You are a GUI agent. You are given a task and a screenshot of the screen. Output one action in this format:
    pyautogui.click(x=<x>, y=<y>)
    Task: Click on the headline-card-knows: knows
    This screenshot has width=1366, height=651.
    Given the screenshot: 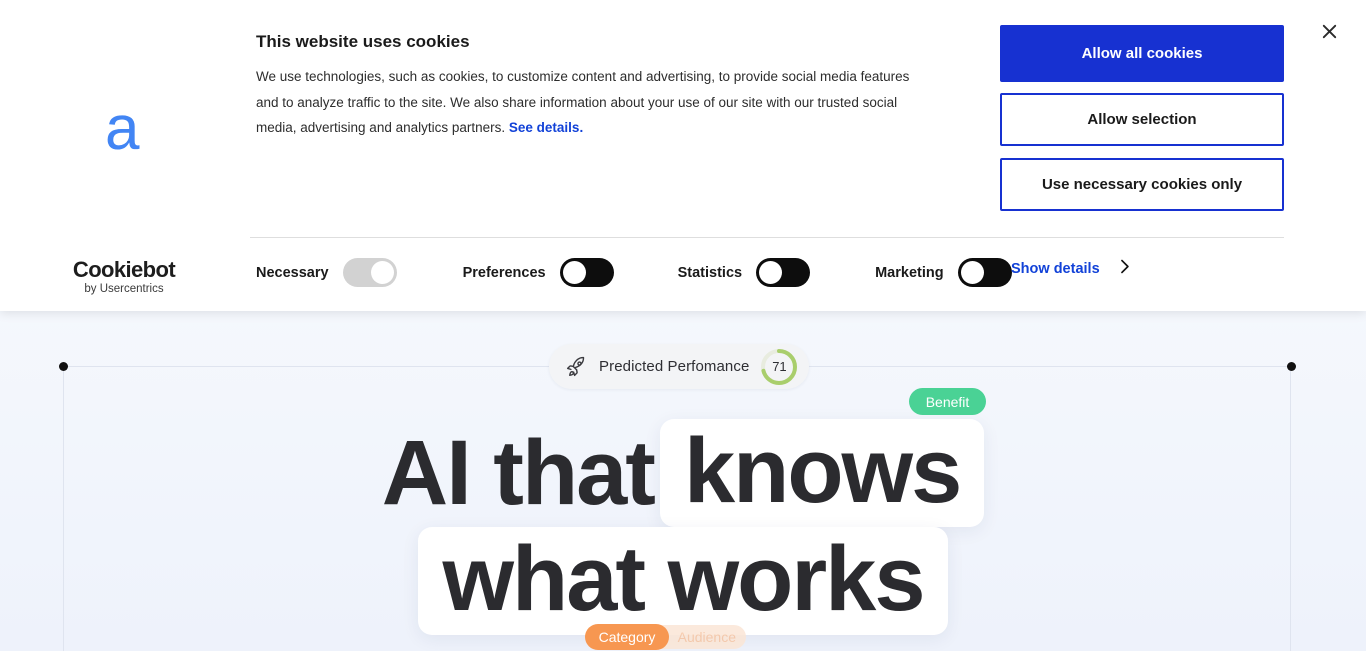 What is the action you would take?
    pyautogui.click(x=822, y=472)
    